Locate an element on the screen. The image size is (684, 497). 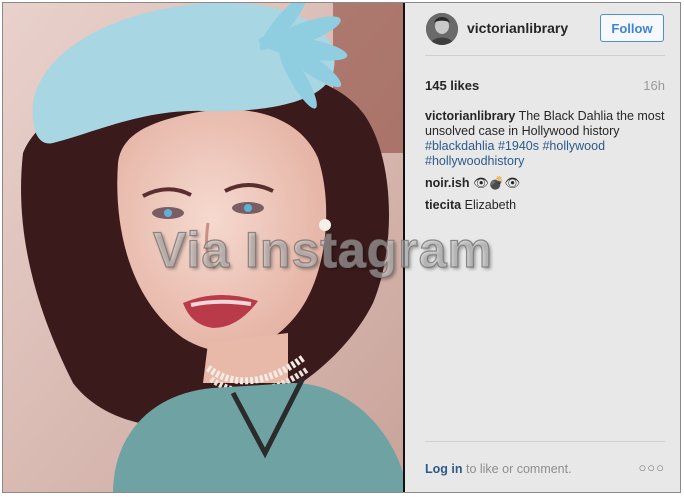
avatar is located at coordinates (442, 29).